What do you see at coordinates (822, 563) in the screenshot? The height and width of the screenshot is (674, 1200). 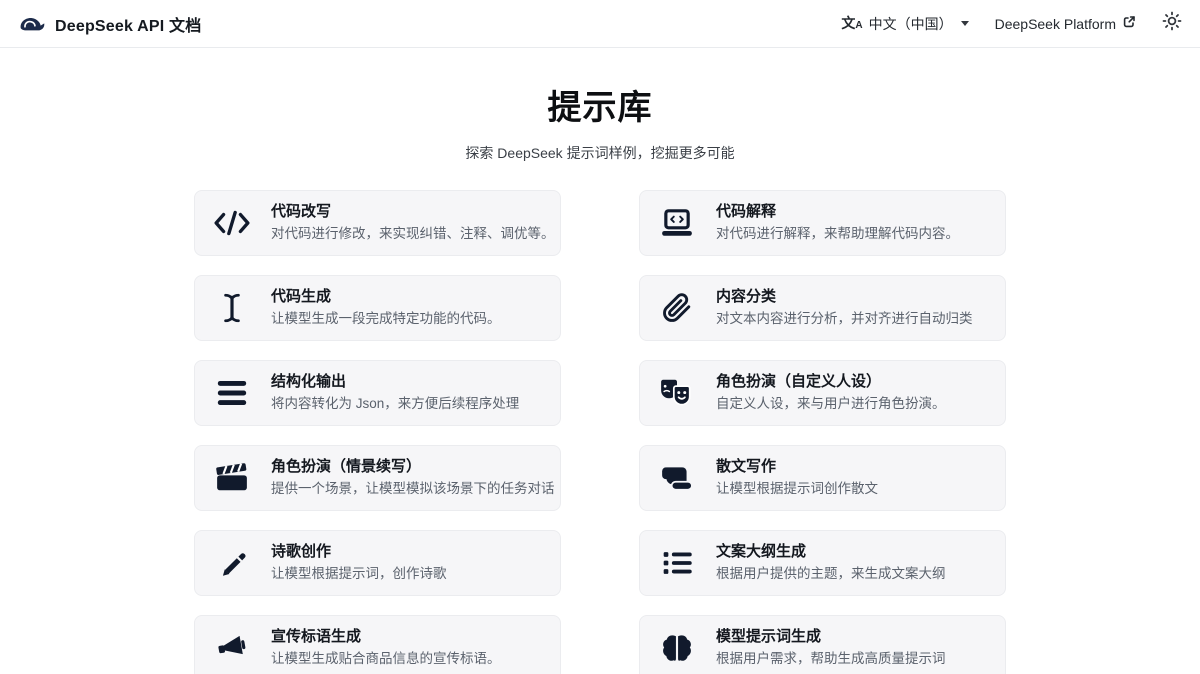 I see `card-outline-generate: 文案大纲生成 根据用户提供的主题，来生成文案大纲` at bounding box center [822, 563].